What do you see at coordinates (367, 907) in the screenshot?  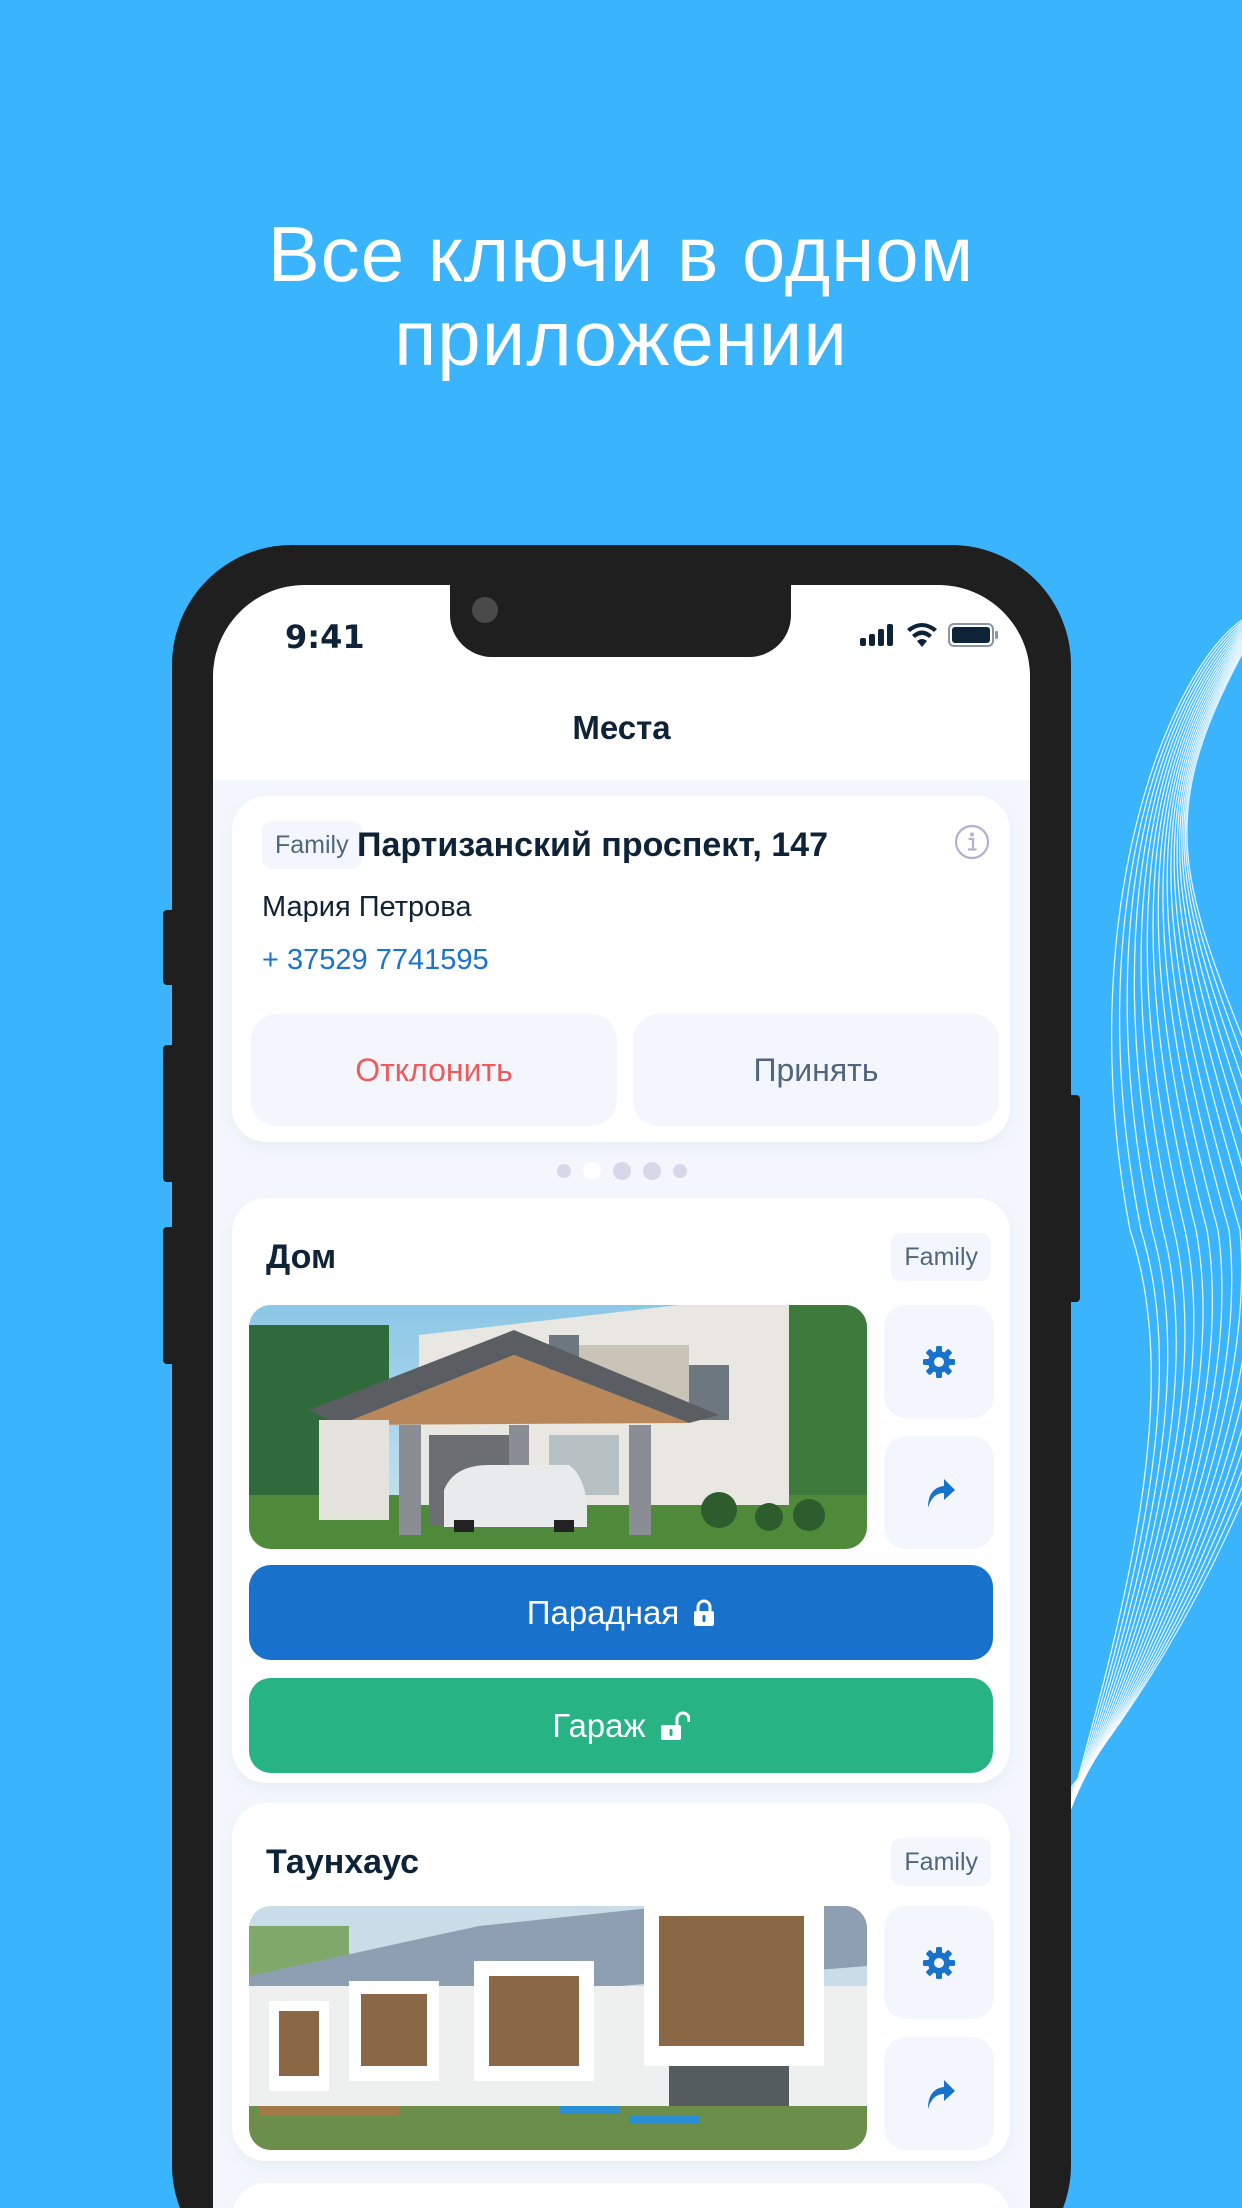 I see `invitation-person: Мария Петрова` at bounding box center [367, 907].